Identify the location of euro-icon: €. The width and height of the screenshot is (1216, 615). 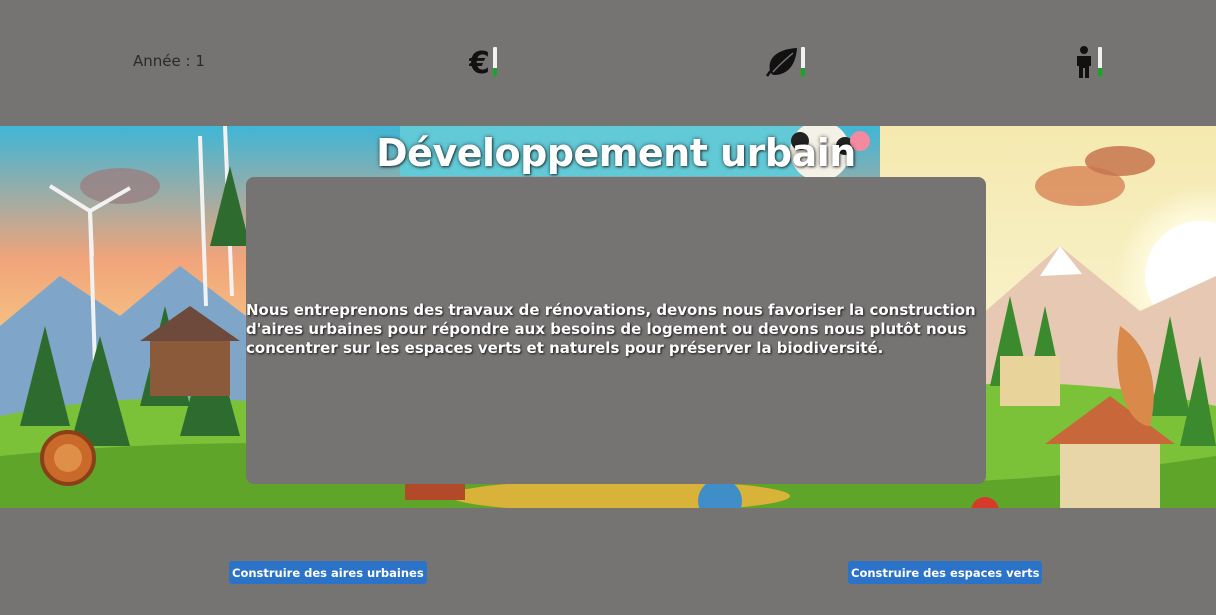
(479, 62).